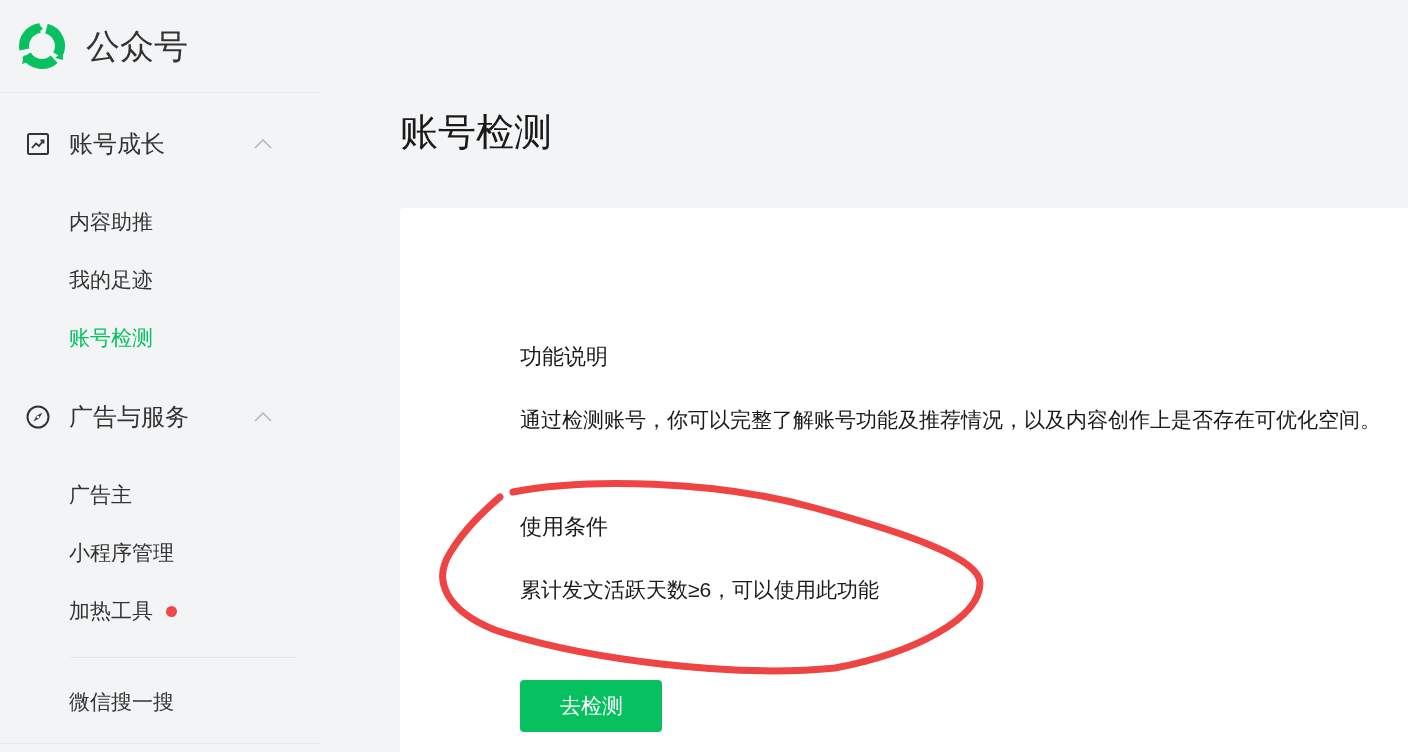 The image size is (1408, 752). Describe the element at coordinates (111, 222) in the screenshot. I see `sidebar-item: 内容助推` at that location.